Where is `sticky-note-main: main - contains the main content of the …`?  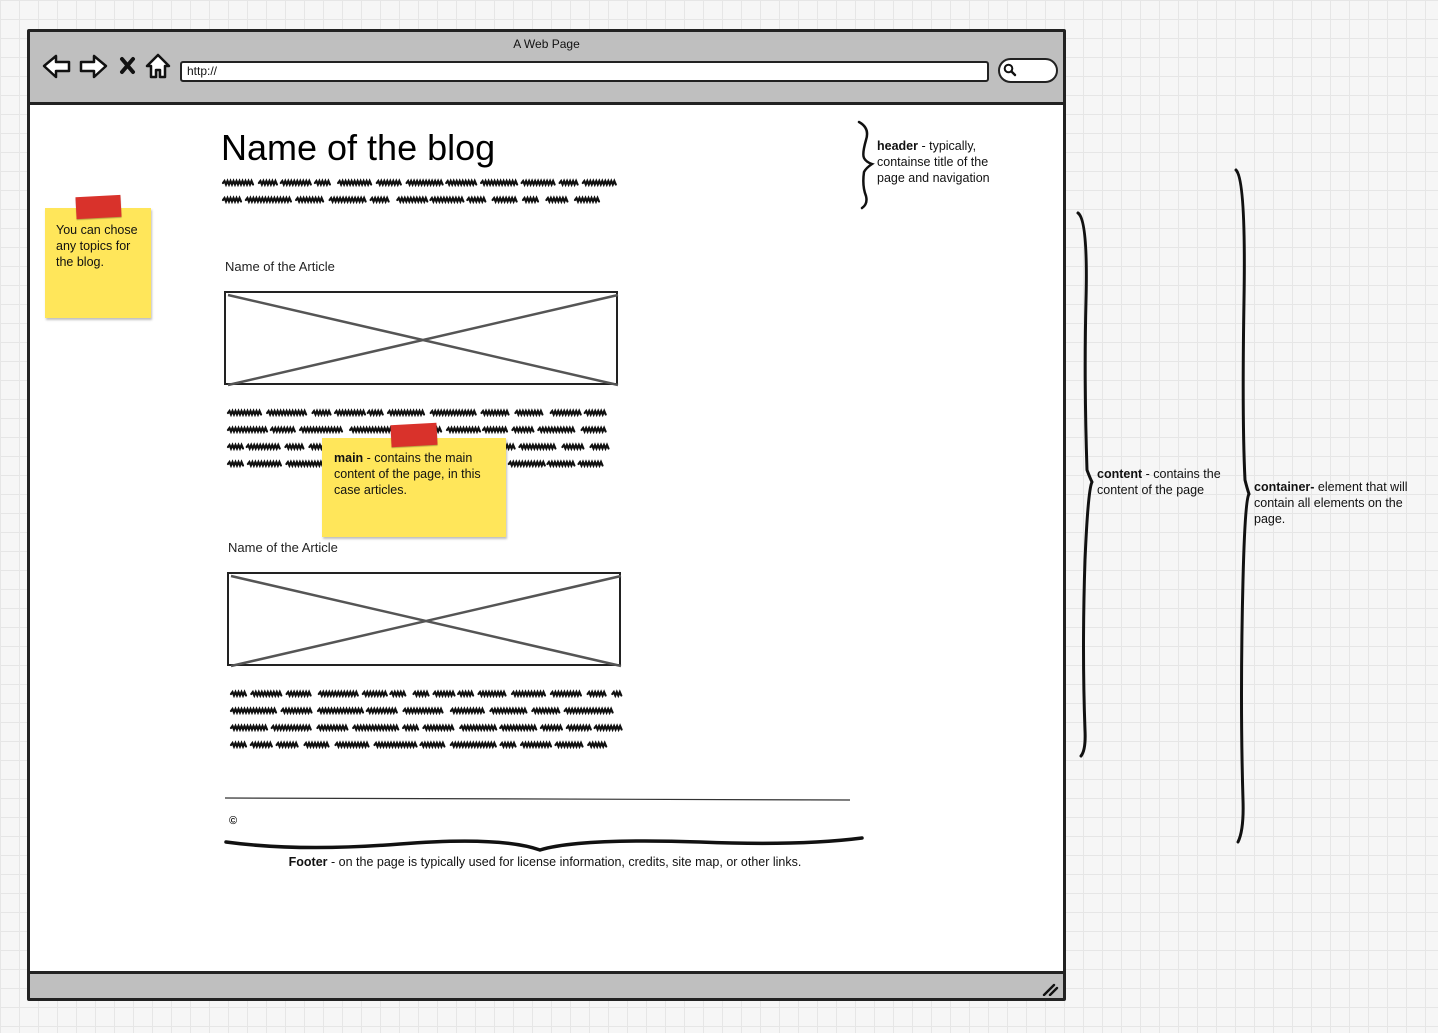
sticky-note-main: main - contains the main content of the … is located at coordinates (414, 487).